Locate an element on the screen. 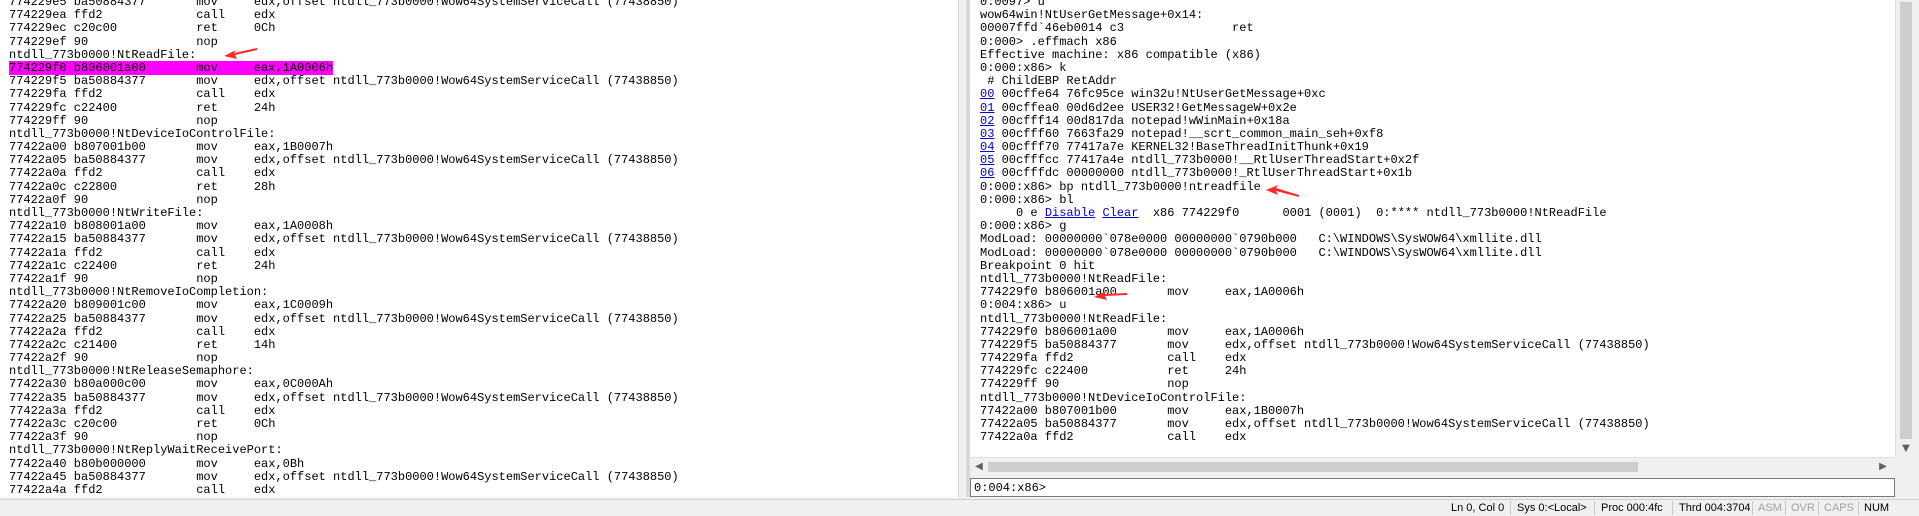 This screenshot has width=1919, height=516. disassembly-text: 774229fc c22400 ret 24h is located at coordinates (142, 107).